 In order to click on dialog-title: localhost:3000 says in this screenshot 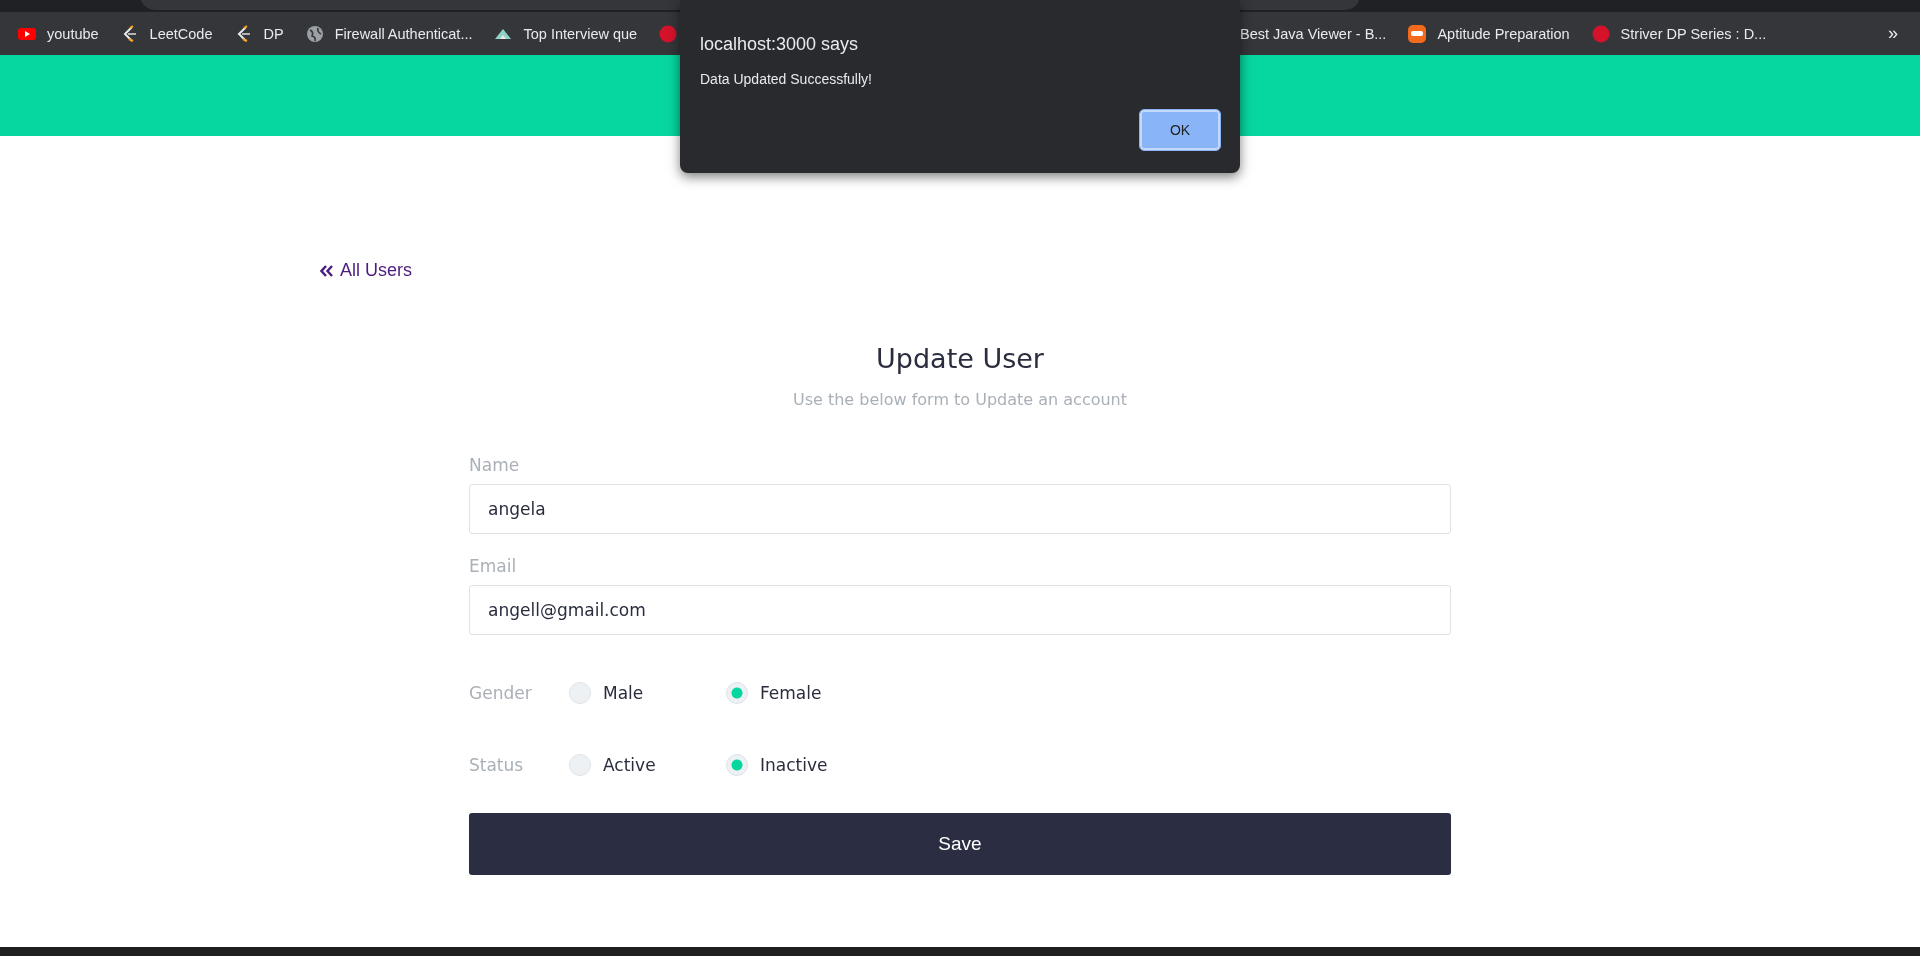, I will do `click(780, 44)`.